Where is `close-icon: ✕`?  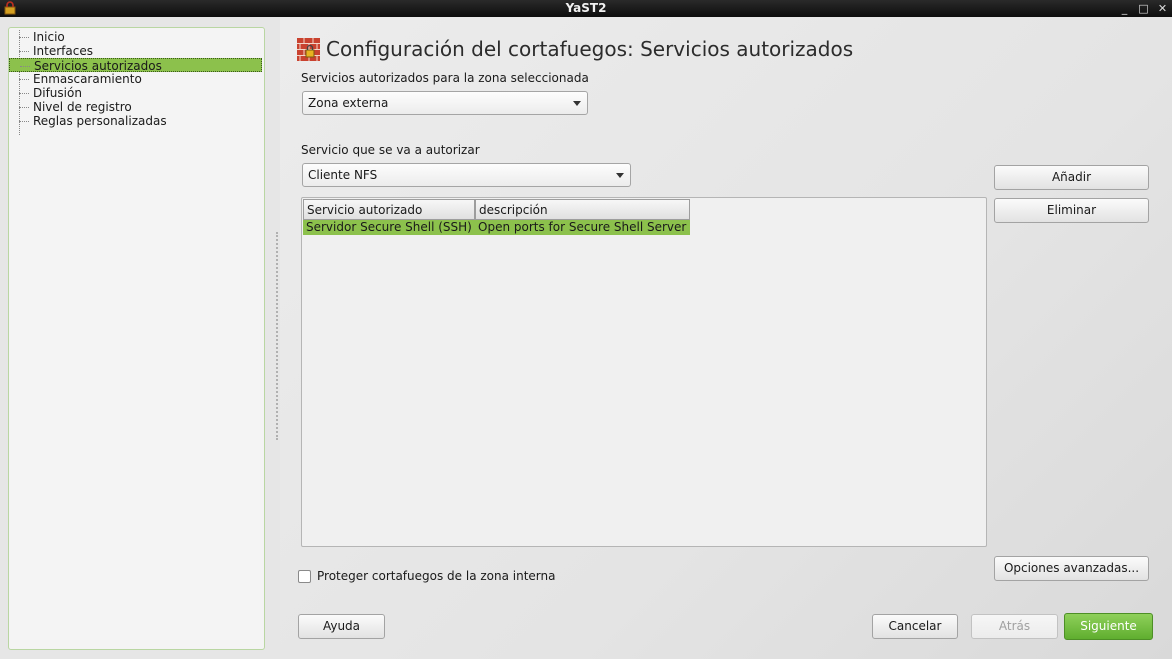
close-icon: ✕ is located at coordinates (1162, 8).